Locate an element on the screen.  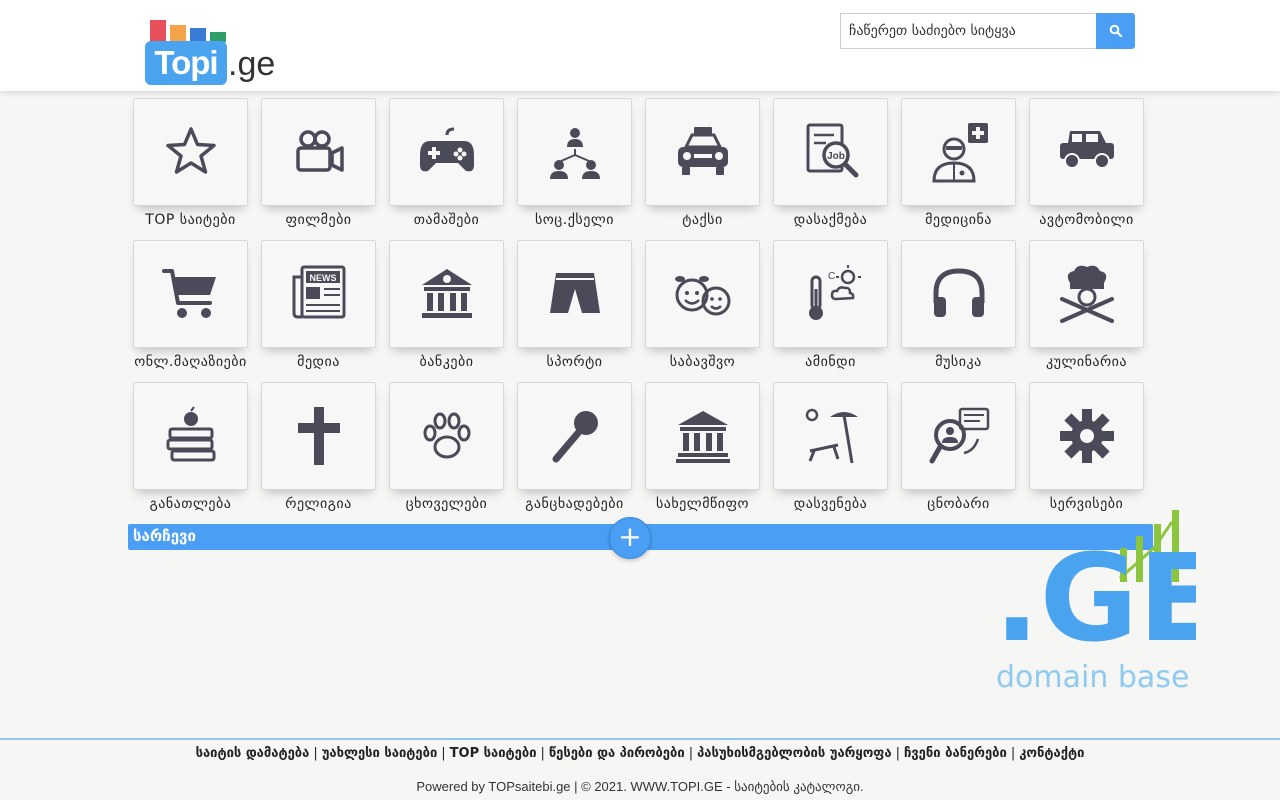
kids-icon is located at coordinates (702, 296).